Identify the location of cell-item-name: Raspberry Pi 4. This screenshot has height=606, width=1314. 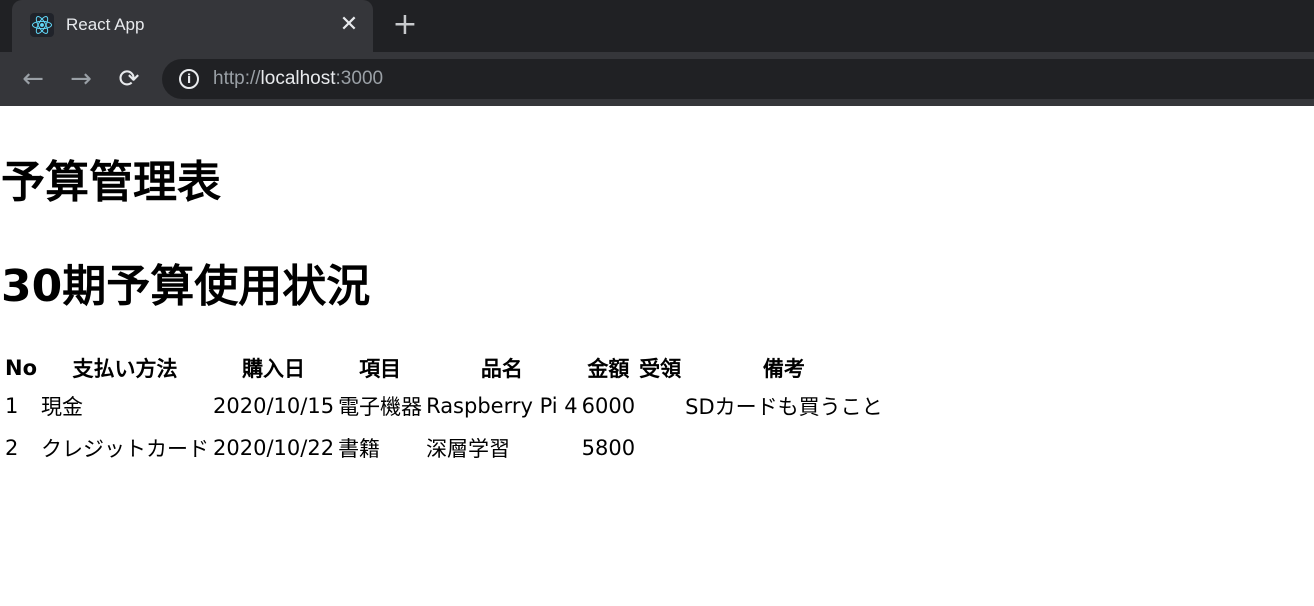
(502, 406).